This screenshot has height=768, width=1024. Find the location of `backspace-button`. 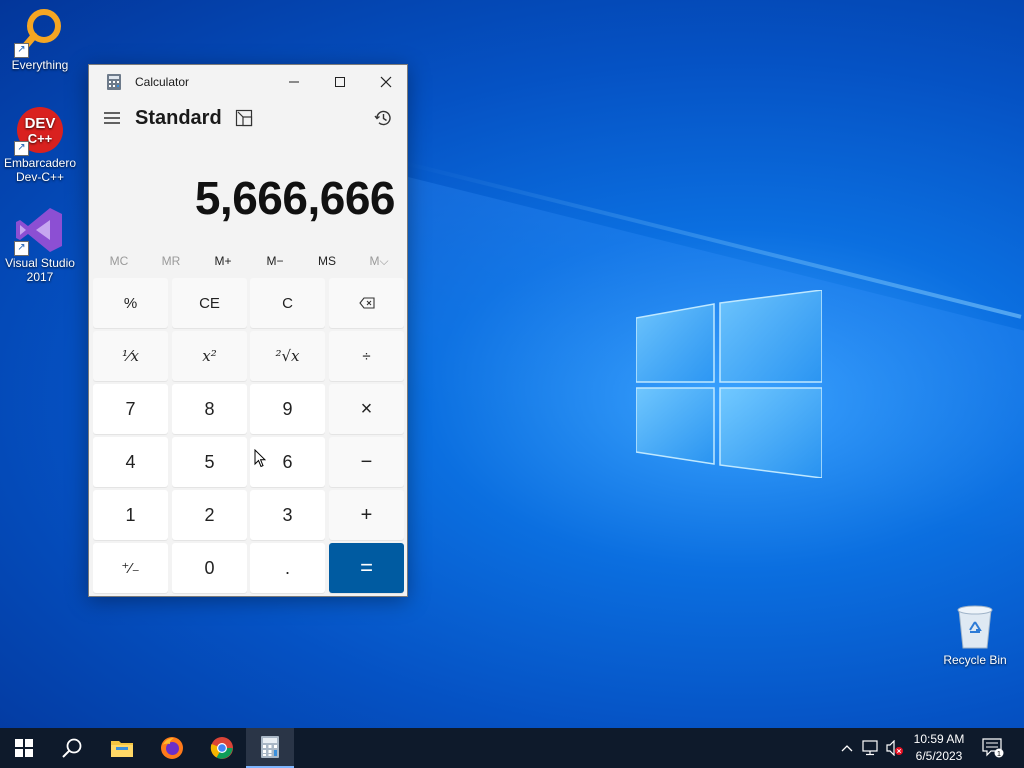

backspace-button is located at coordinates (366, 303).